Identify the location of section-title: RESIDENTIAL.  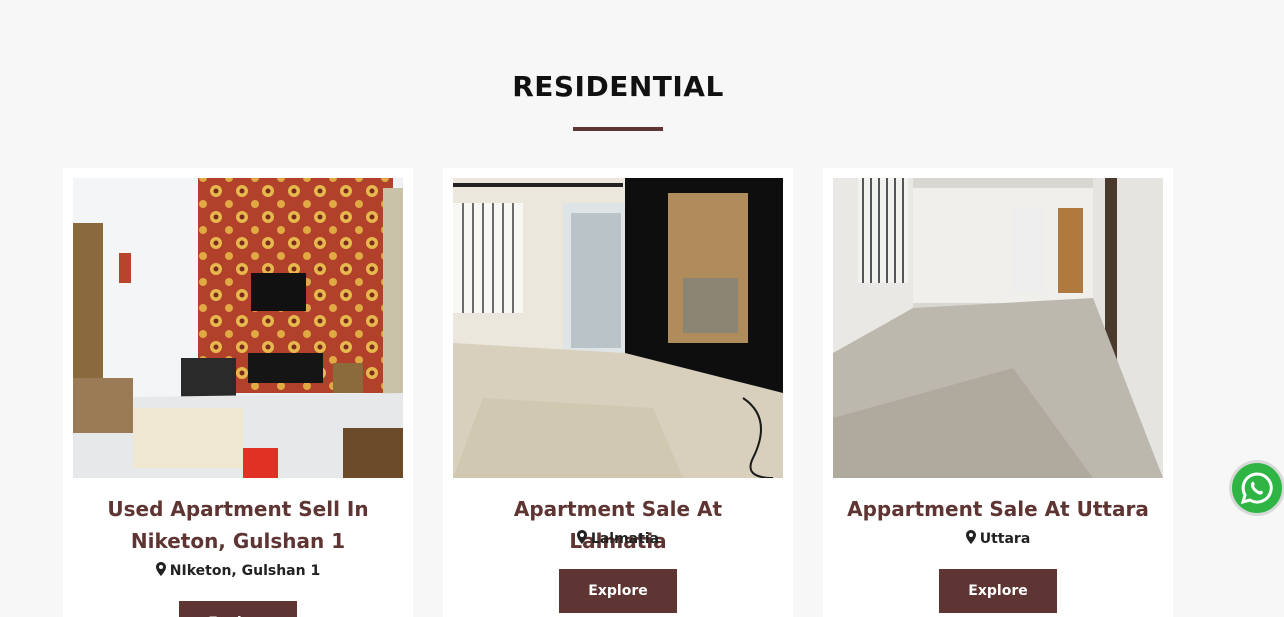
(618, 86).